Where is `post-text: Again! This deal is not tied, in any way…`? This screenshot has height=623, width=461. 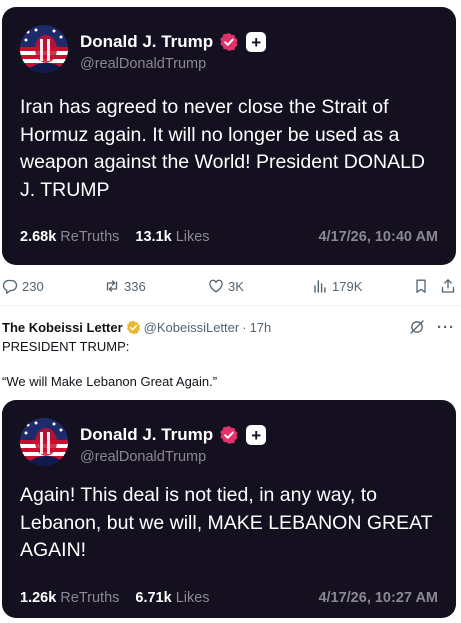 post-text: Again! This deal is not tied, in any way… is located at coordinates (226, 522).